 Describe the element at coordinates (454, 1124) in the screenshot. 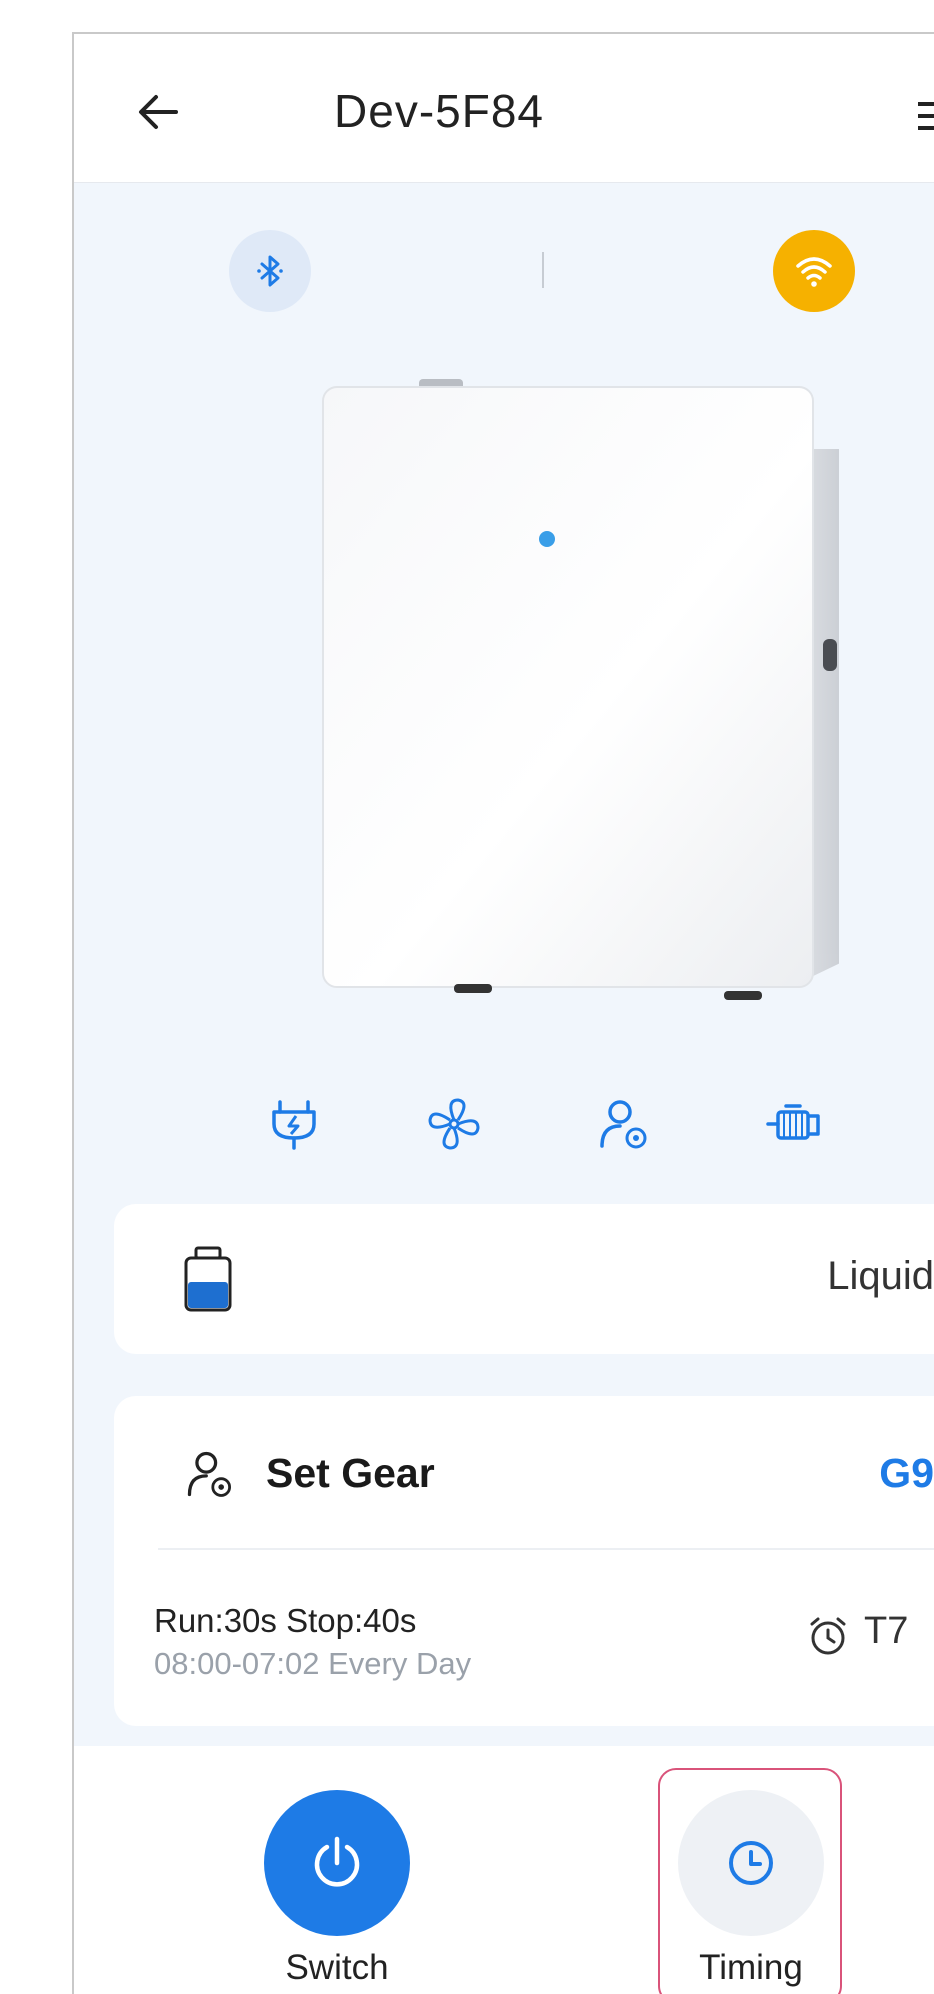

I see `fan-icon` at that location.